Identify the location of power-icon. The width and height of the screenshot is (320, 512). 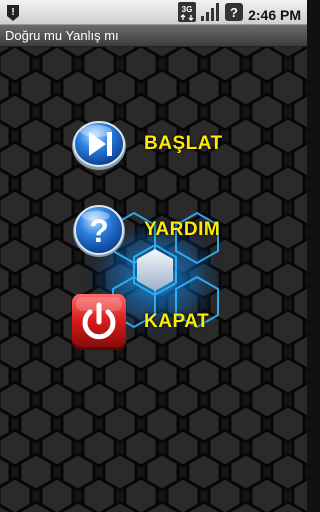
(99, 322).